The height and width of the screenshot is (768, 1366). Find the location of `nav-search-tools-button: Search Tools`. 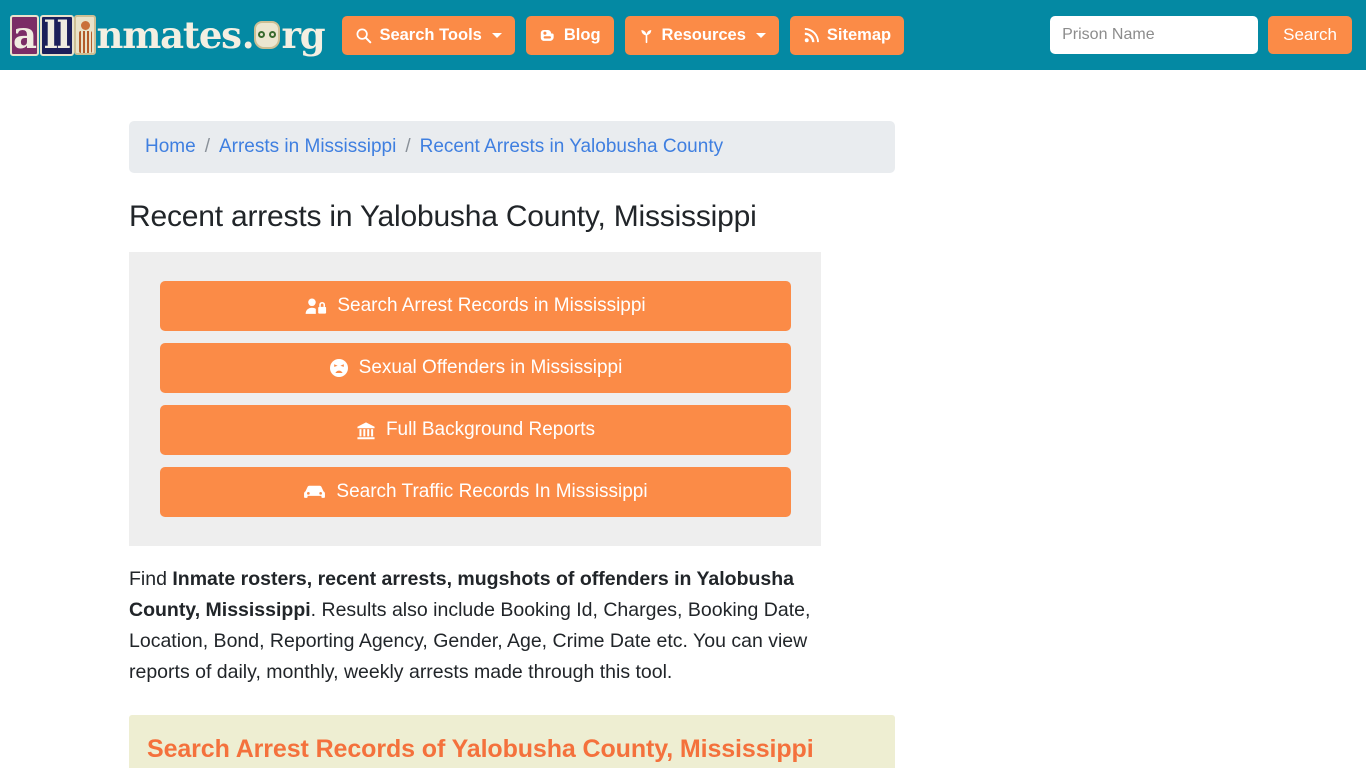

nav-search-tools-button: Search Tools is located at coordinates (428, 35).